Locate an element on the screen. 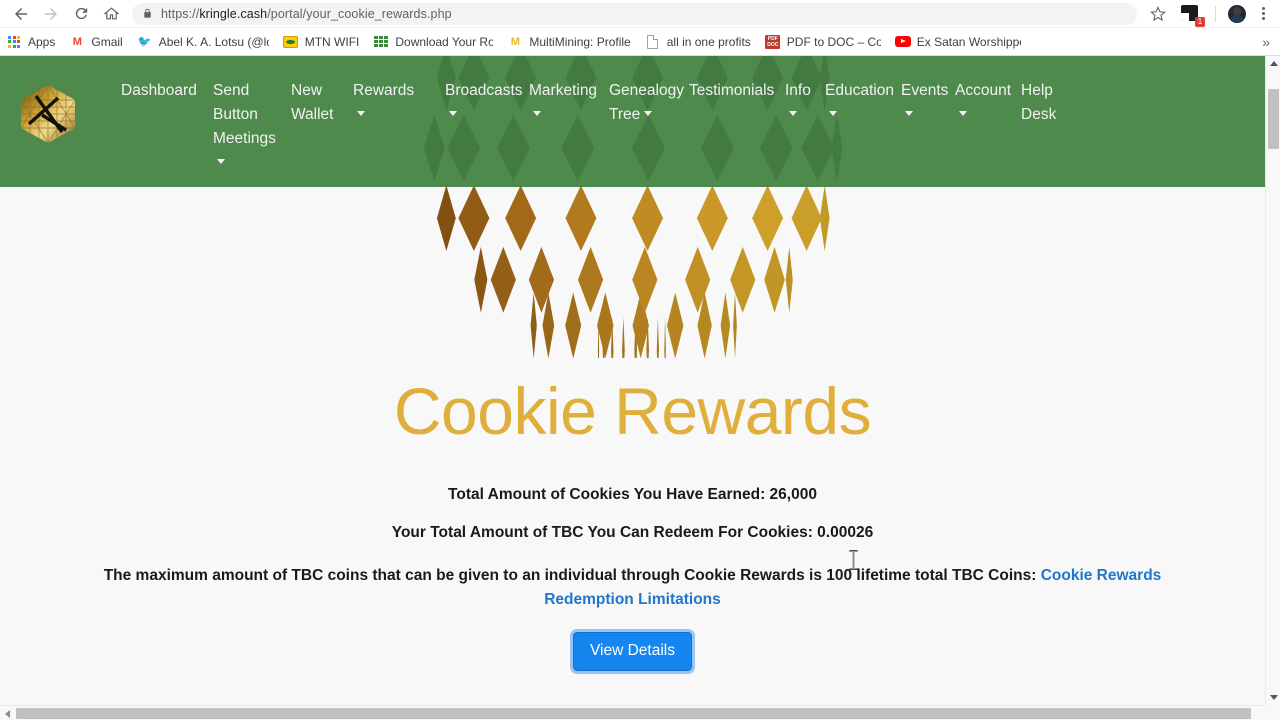 The image size is (1280, 720). nav-item-label: Help Desk is located at coordinates (1039, 102).